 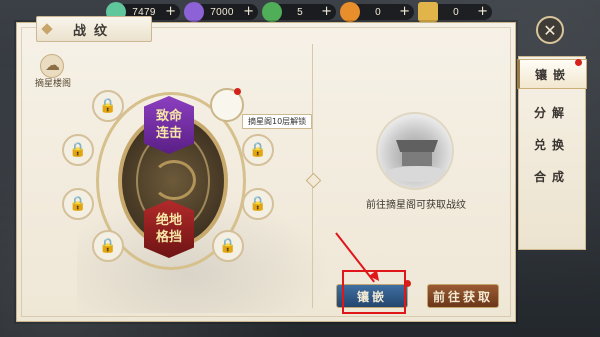 I want to click on add-leaf-button: +, so click(x=326, y=12).